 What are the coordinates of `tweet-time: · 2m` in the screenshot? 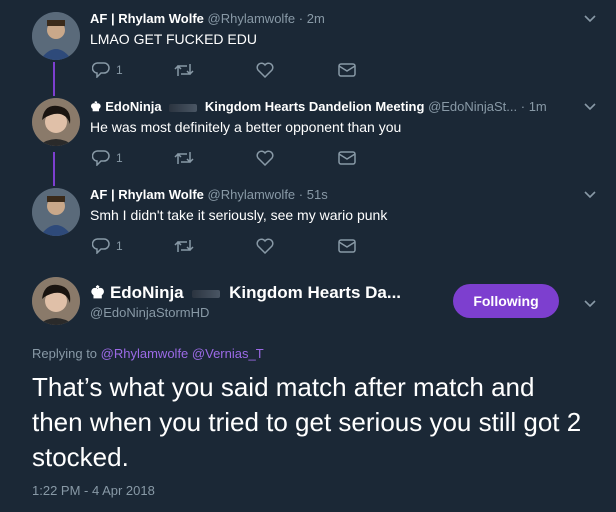 It's located at (312, 18).